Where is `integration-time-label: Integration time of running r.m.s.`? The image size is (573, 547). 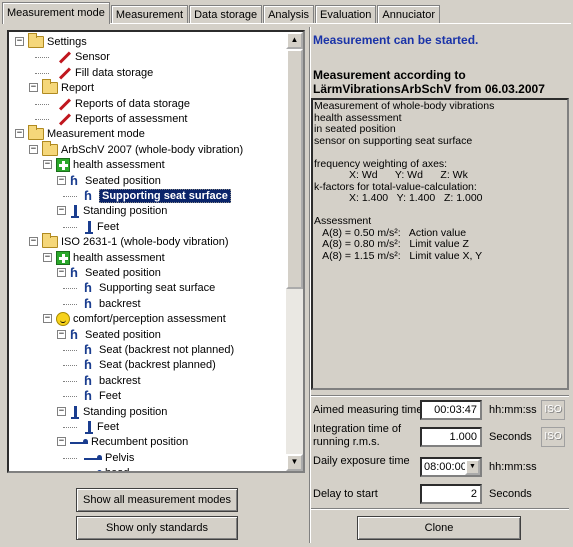
integration-time-label: Integration time of running r.m.s. is located at coordinates (357, 436).